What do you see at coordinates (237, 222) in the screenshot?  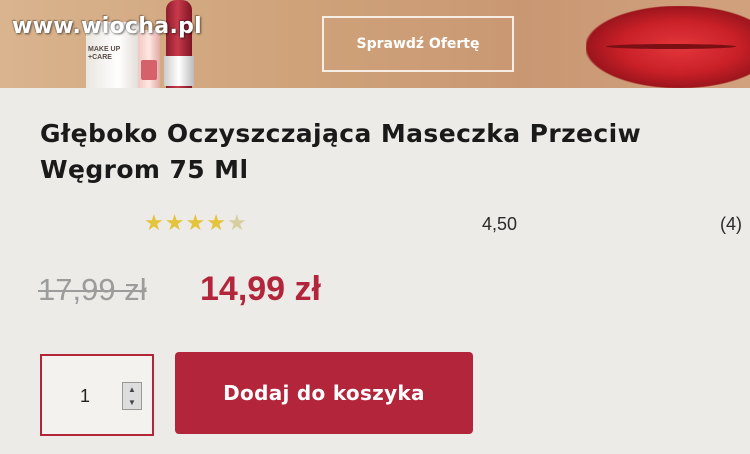 I see `half-star-icon: ★` at bounding box center [237, 222].